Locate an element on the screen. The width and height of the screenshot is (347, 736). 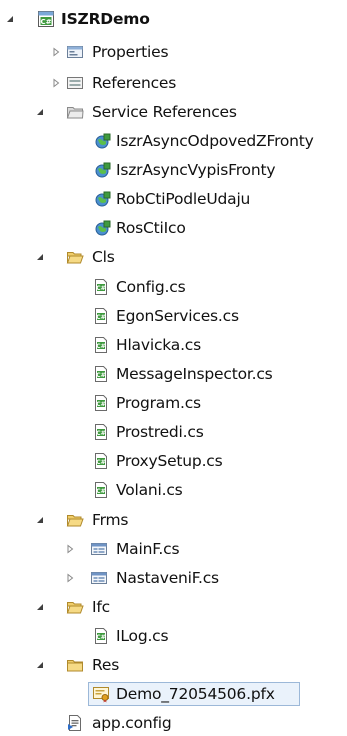
tree-node-label: Hlavicka.cs is located at coordinates (158, 345).